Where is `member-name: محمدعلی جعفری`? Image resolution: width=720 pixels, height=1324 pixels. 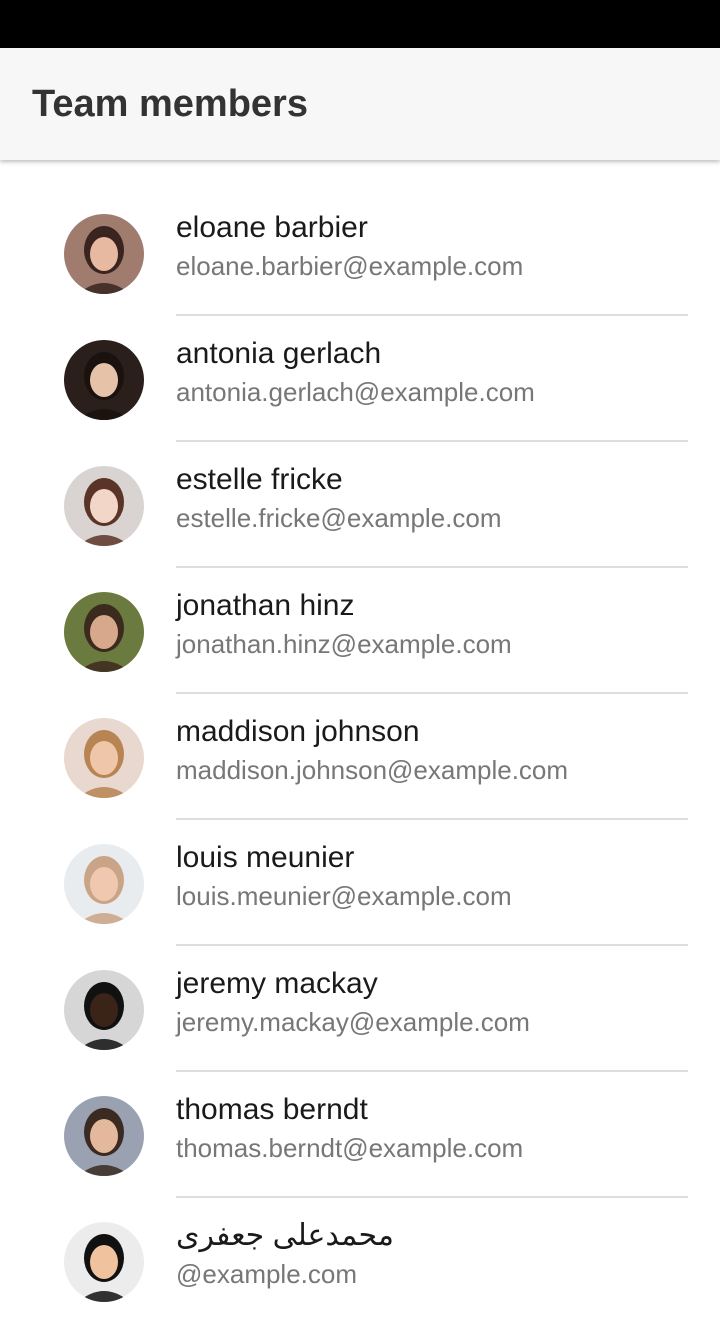 member-name: محمدعلی جعفری is located at coordinates (285, 1235).